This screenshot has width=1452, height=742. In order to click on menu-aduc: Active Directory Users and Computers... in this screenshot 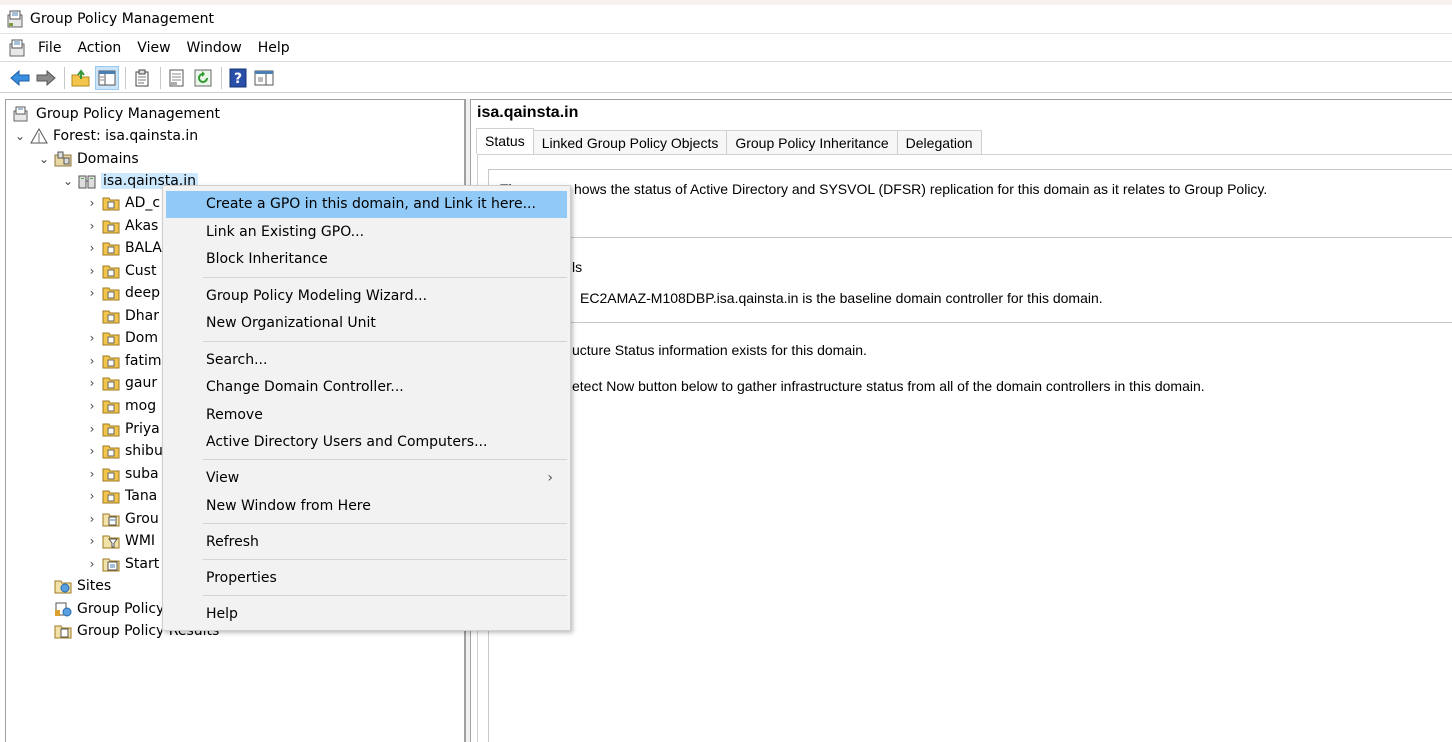, I will do `click(366, 442)`.